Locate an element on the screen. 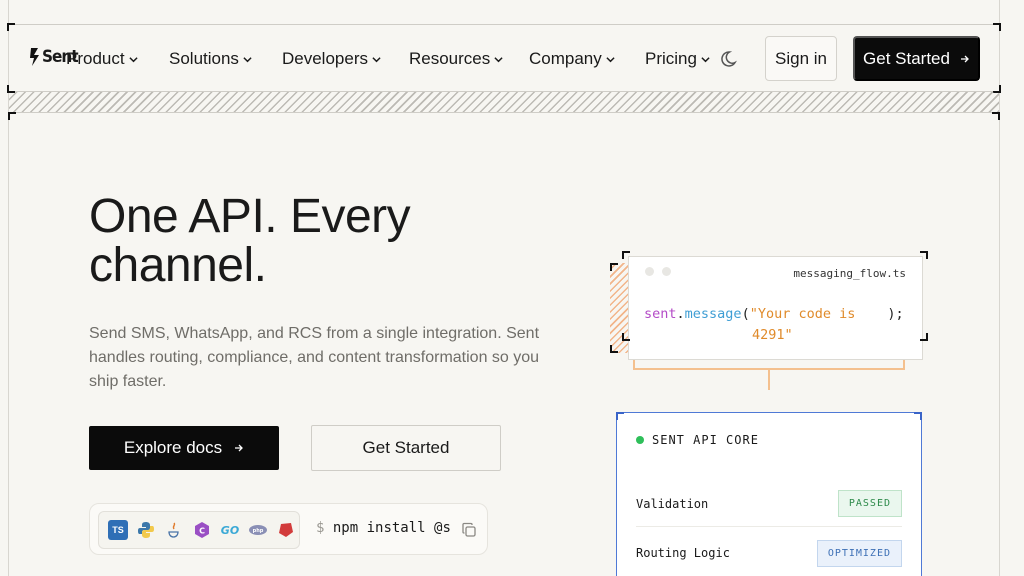 This screenshot has height=576, width=1024. window-dots is located at coordinates (658, 271).